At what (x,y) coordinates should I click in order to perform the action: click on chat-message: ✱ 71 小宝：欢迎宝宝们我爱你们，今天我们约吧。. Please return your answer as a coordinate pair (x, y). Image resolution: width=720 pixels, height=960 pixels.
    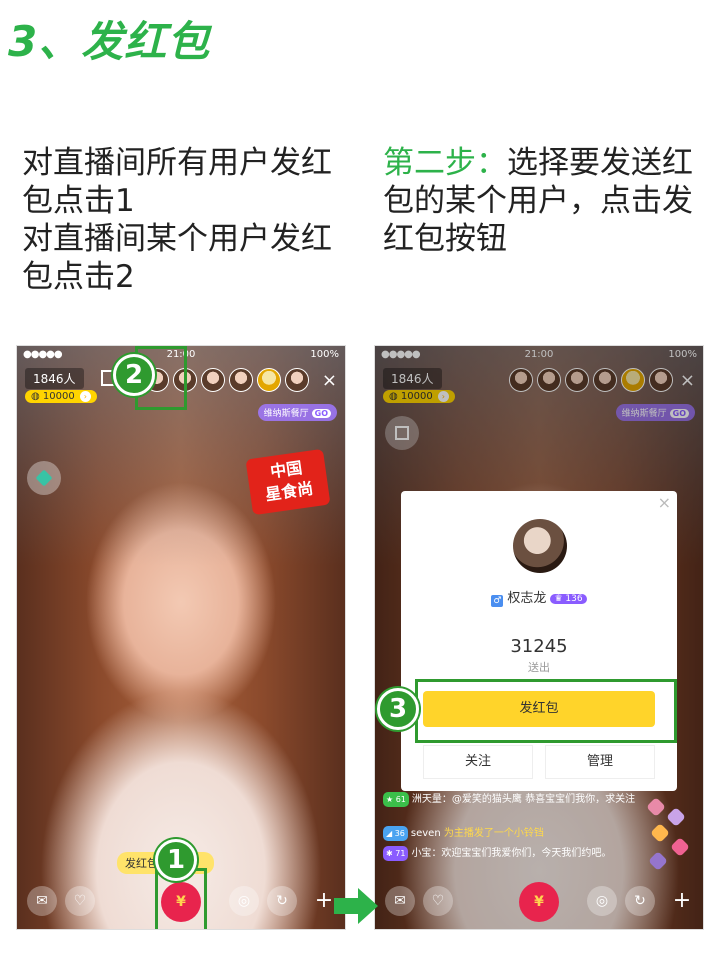
    Looking at the image, I should click on (512, 853).